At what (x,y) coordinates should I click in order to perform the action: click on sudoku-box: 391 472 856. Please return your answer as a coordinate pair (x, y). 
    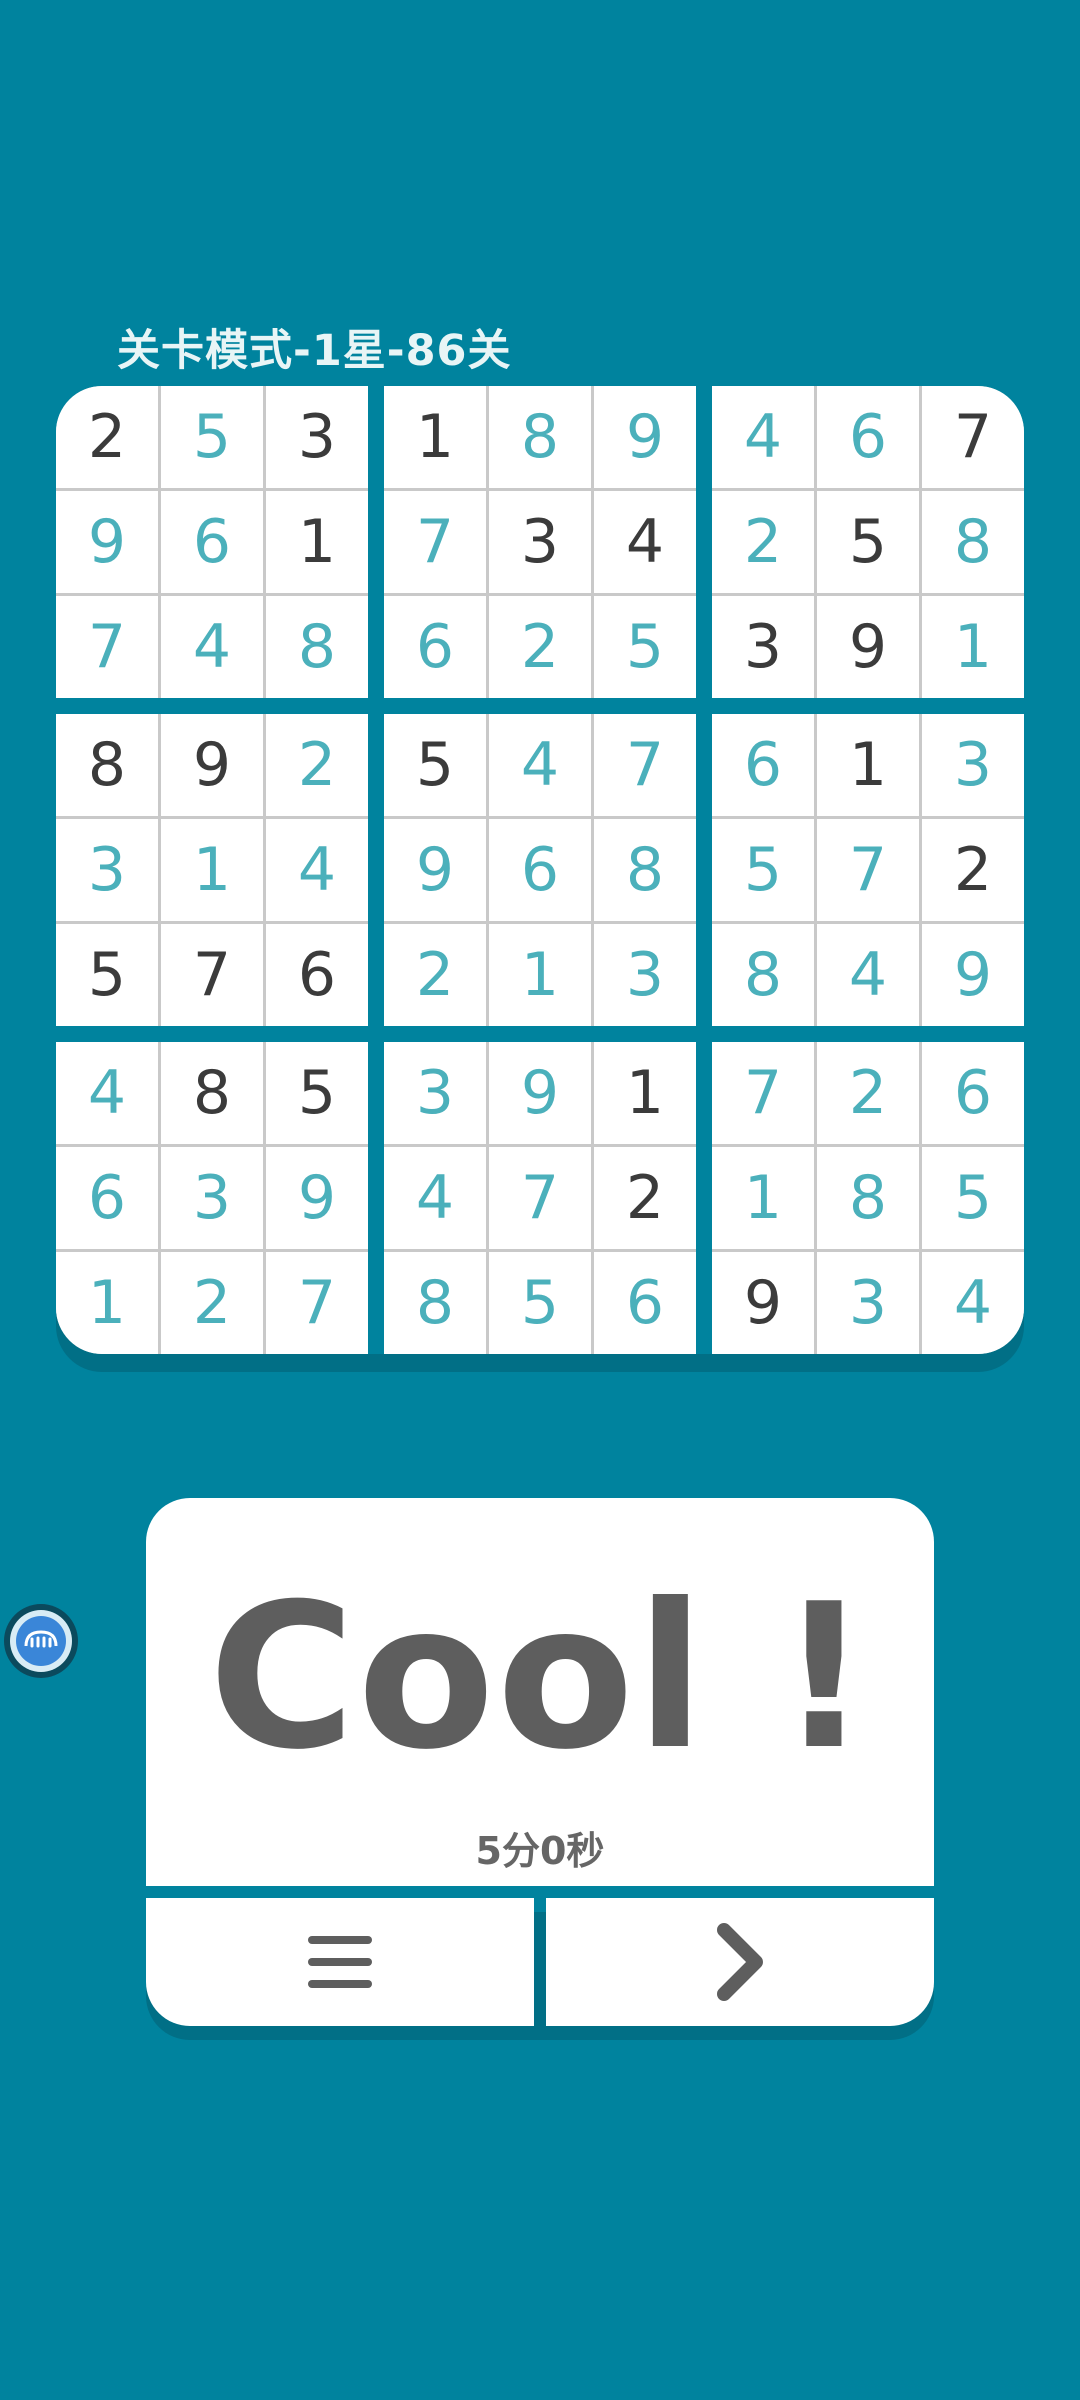
    Looking at the image, I should click on (540, 1198).